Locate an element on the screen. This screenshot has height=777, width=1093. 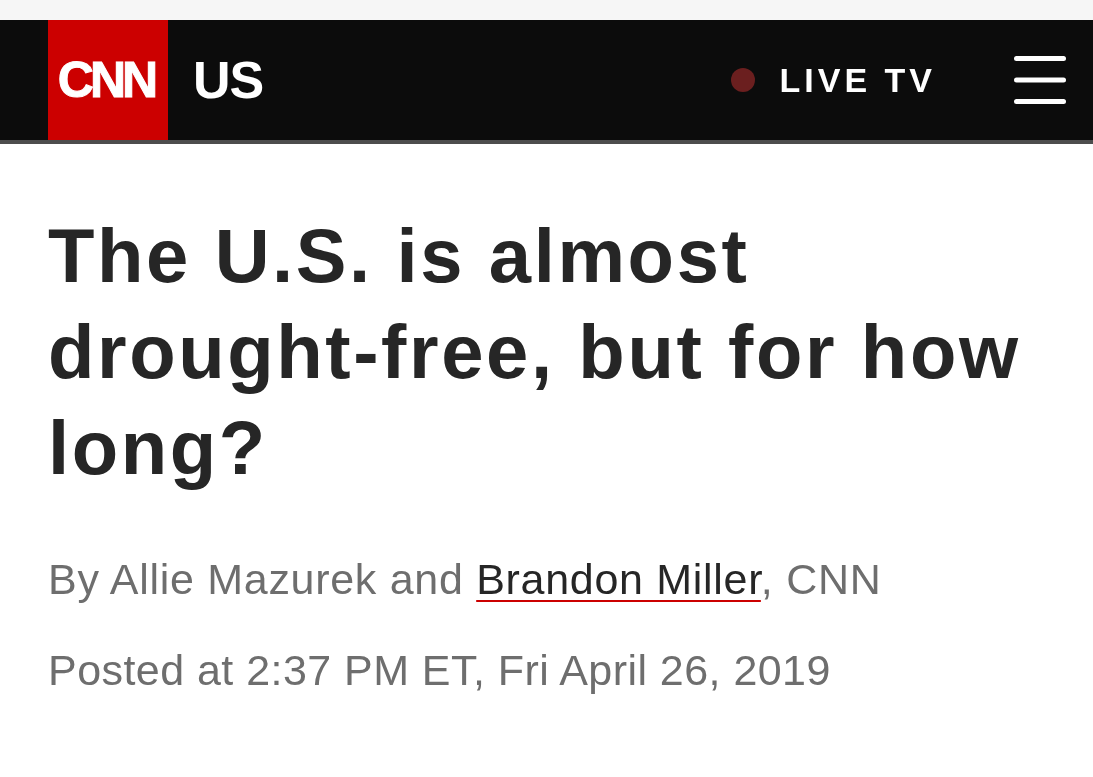
section-title: US is located at coordinates (228, 80).